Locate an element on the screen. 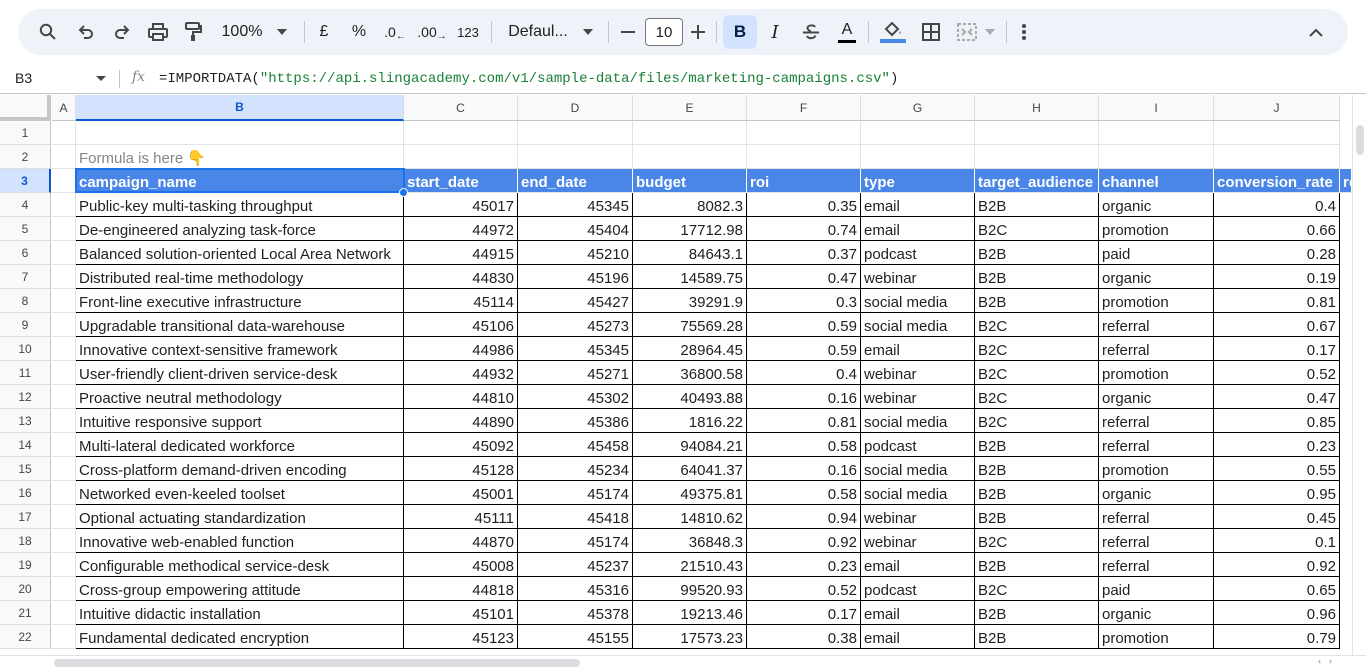 Image resolution: width=1366 pixels, height=668 pixels. row-header-22: 22 is located at coordinates (25, 637).